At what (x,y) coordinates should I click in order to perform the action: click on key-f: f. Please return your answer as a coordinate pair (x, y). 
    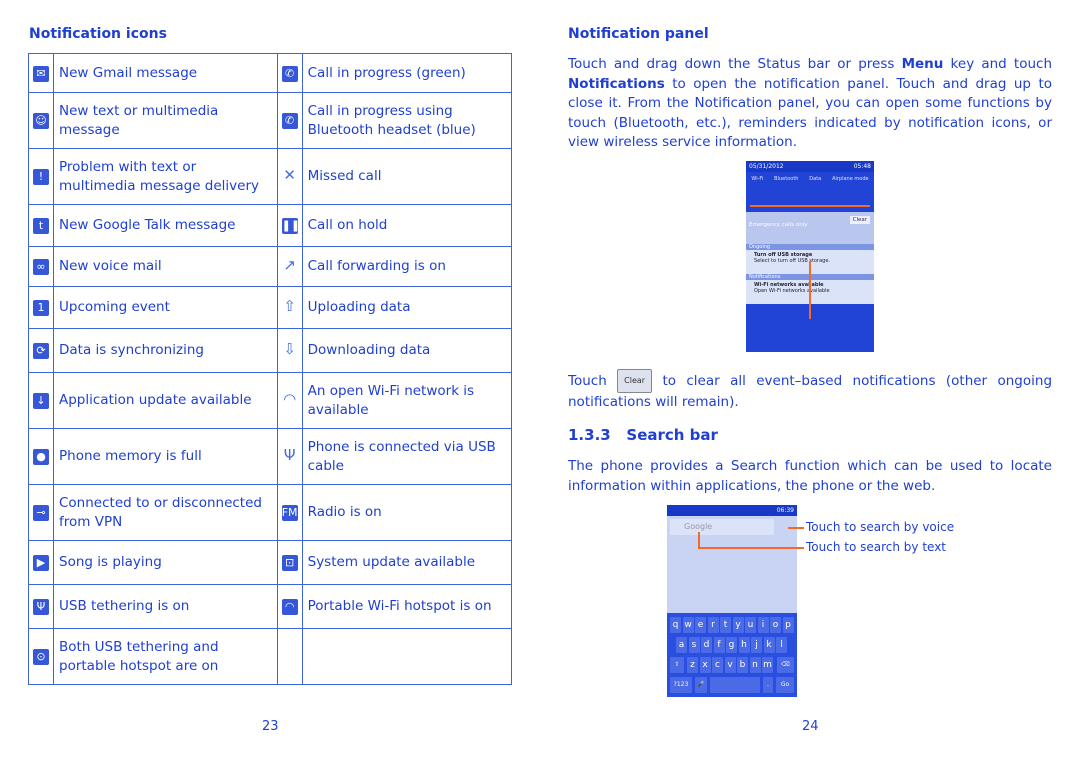
    Looking at the image, I should click on (719, 645).